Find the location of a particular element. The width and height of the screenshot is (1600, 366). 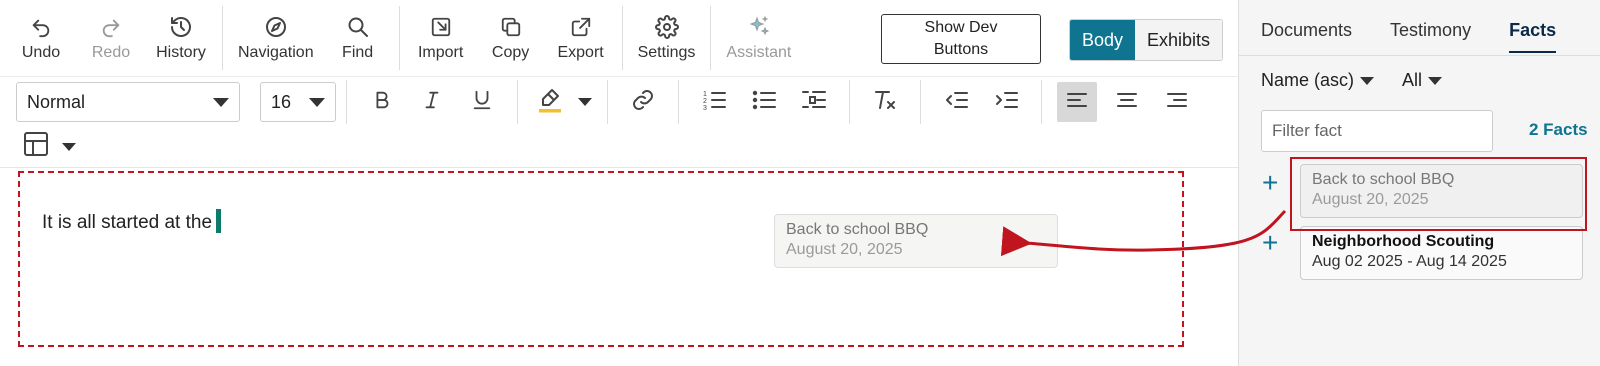

italic-icon is located at coordinates (432, 102).